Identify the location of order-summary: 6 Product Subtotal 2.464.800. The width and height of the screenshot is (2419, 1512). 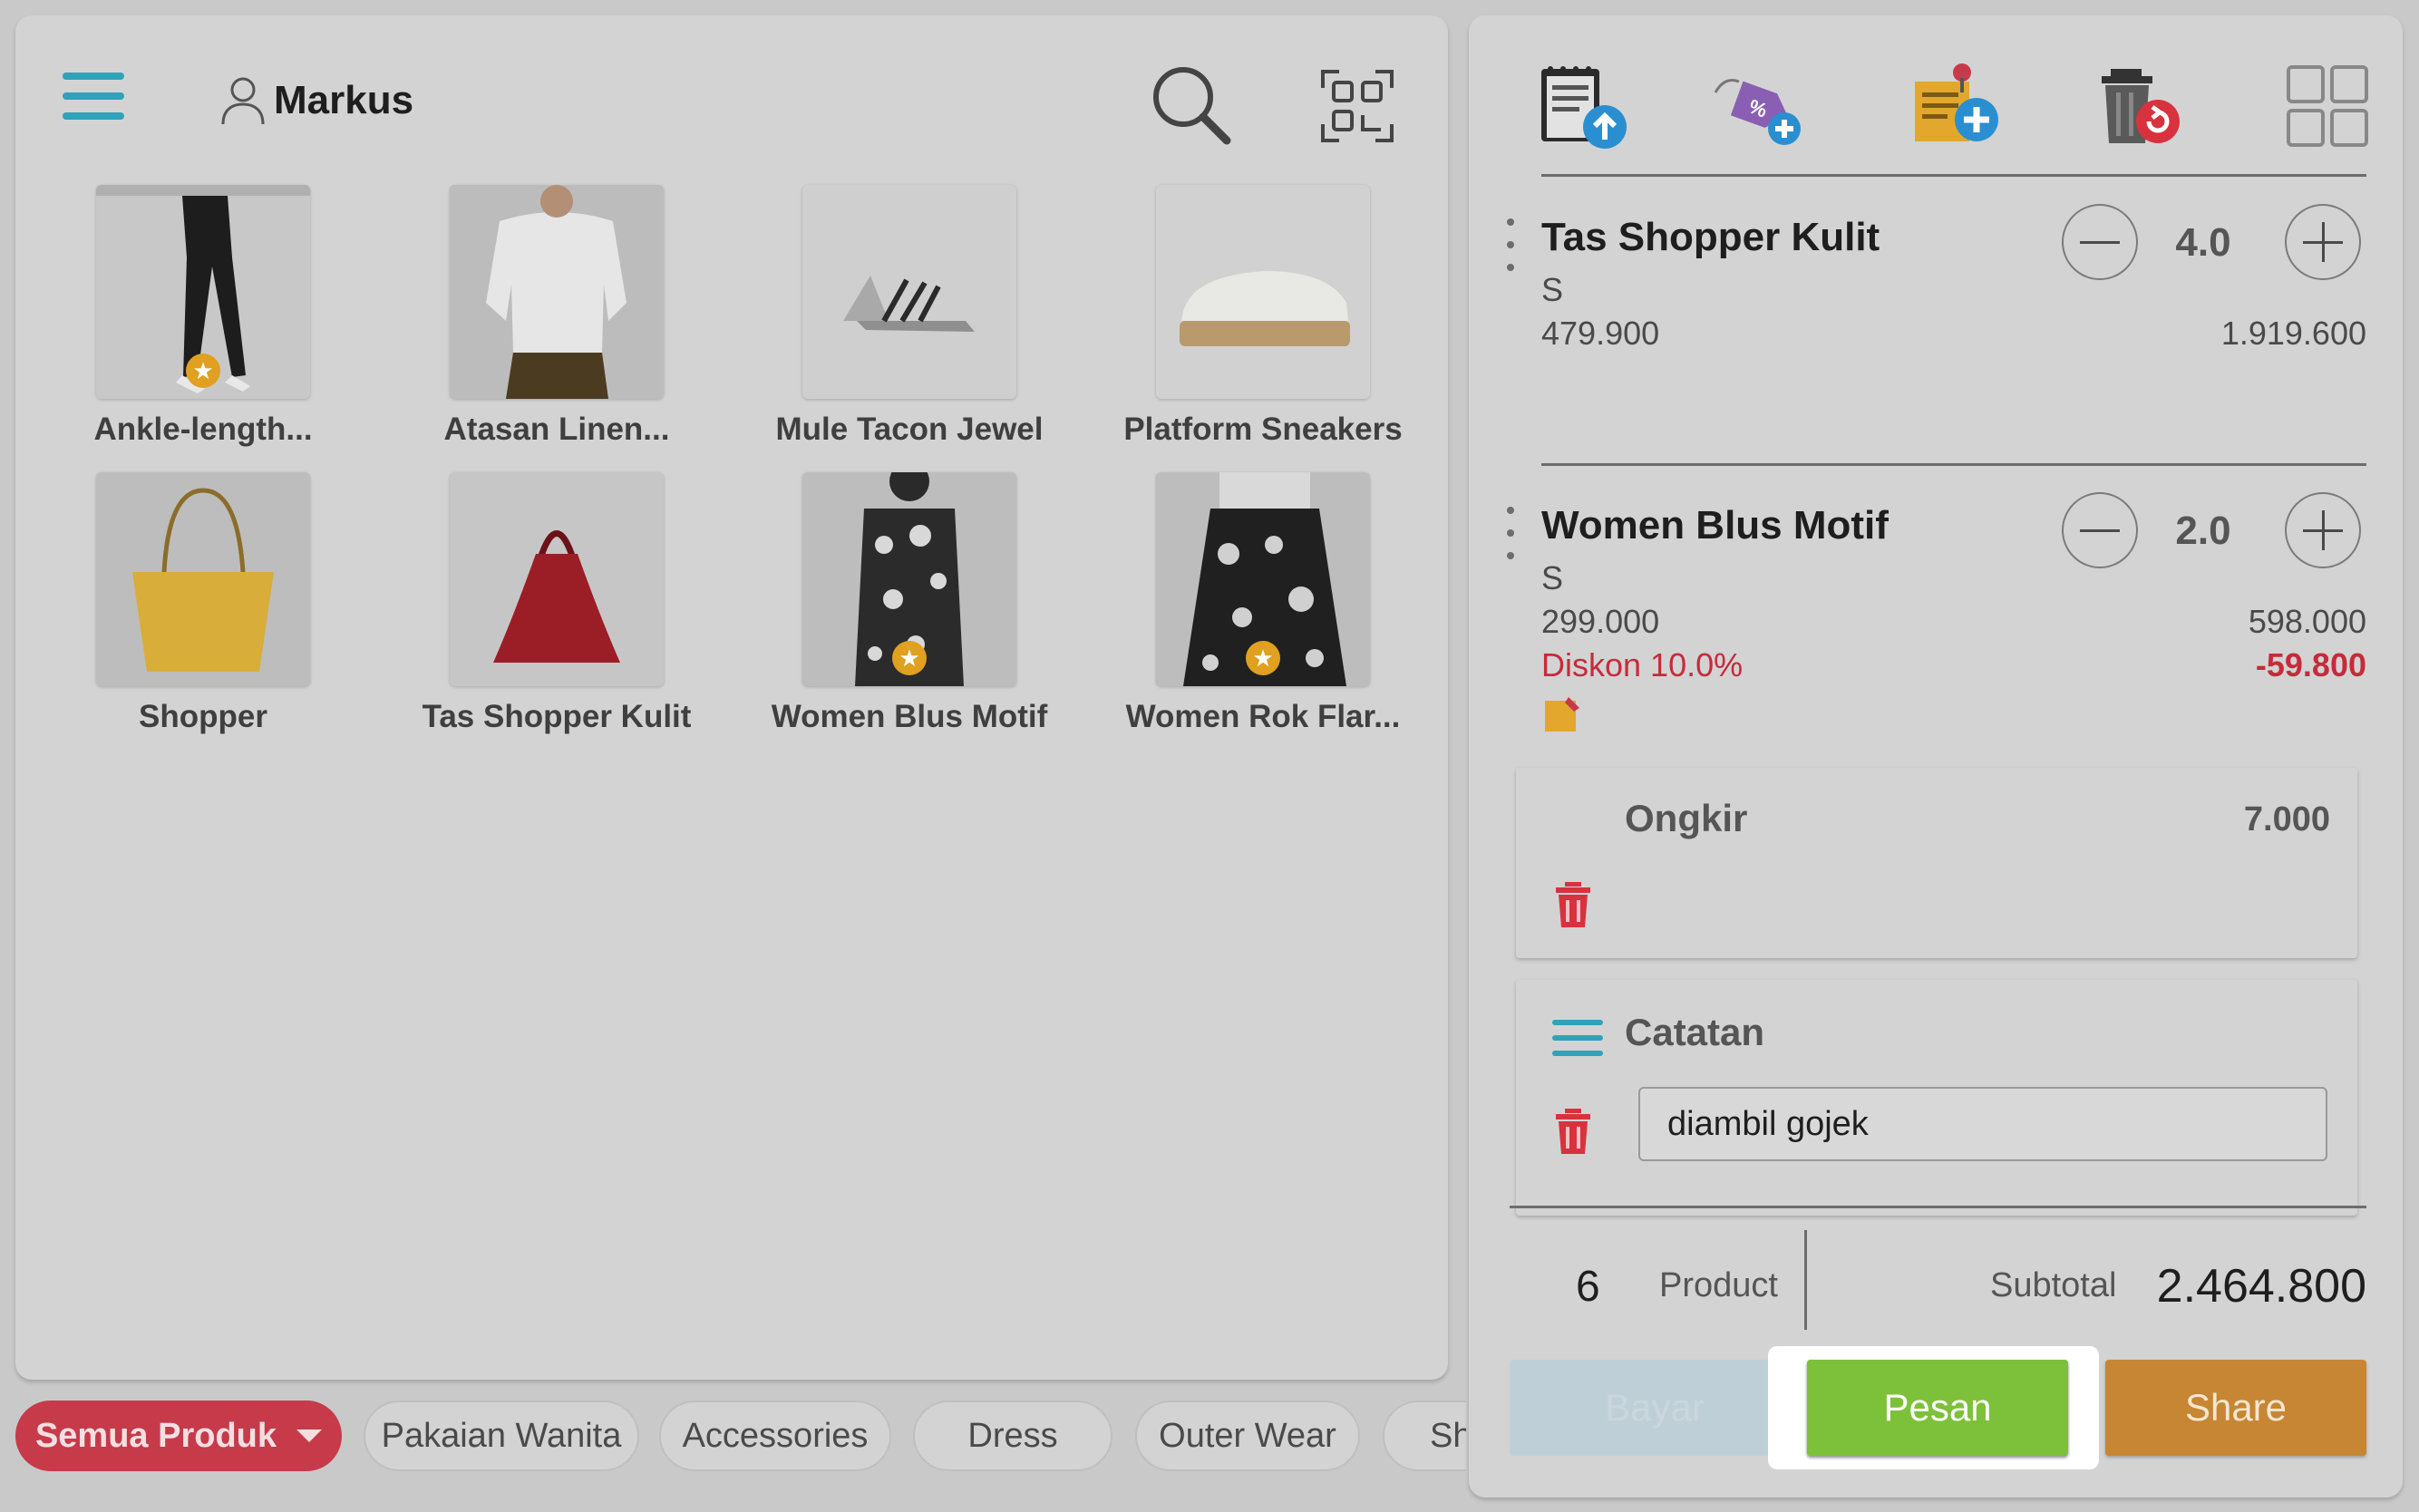
(1936, 1289).